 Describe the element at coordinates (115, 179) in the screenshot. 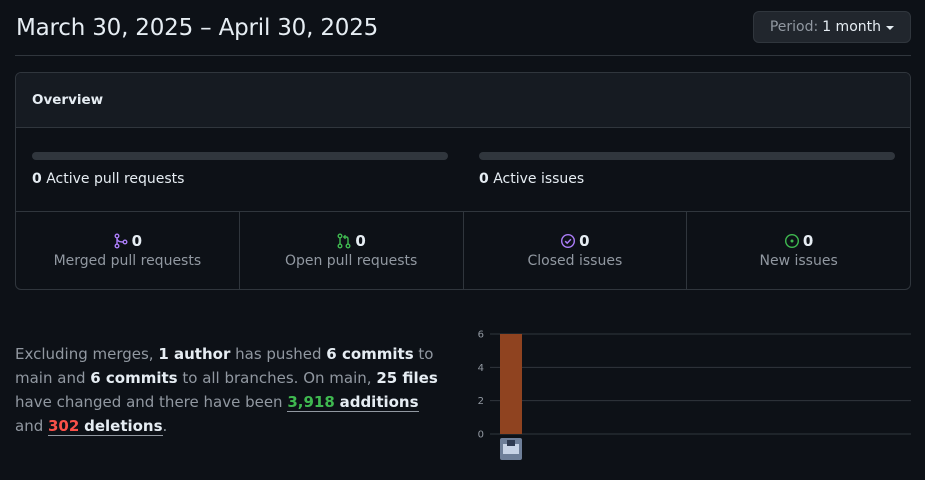

I see `active-pull-requests-link: Active pull requests` at that location.